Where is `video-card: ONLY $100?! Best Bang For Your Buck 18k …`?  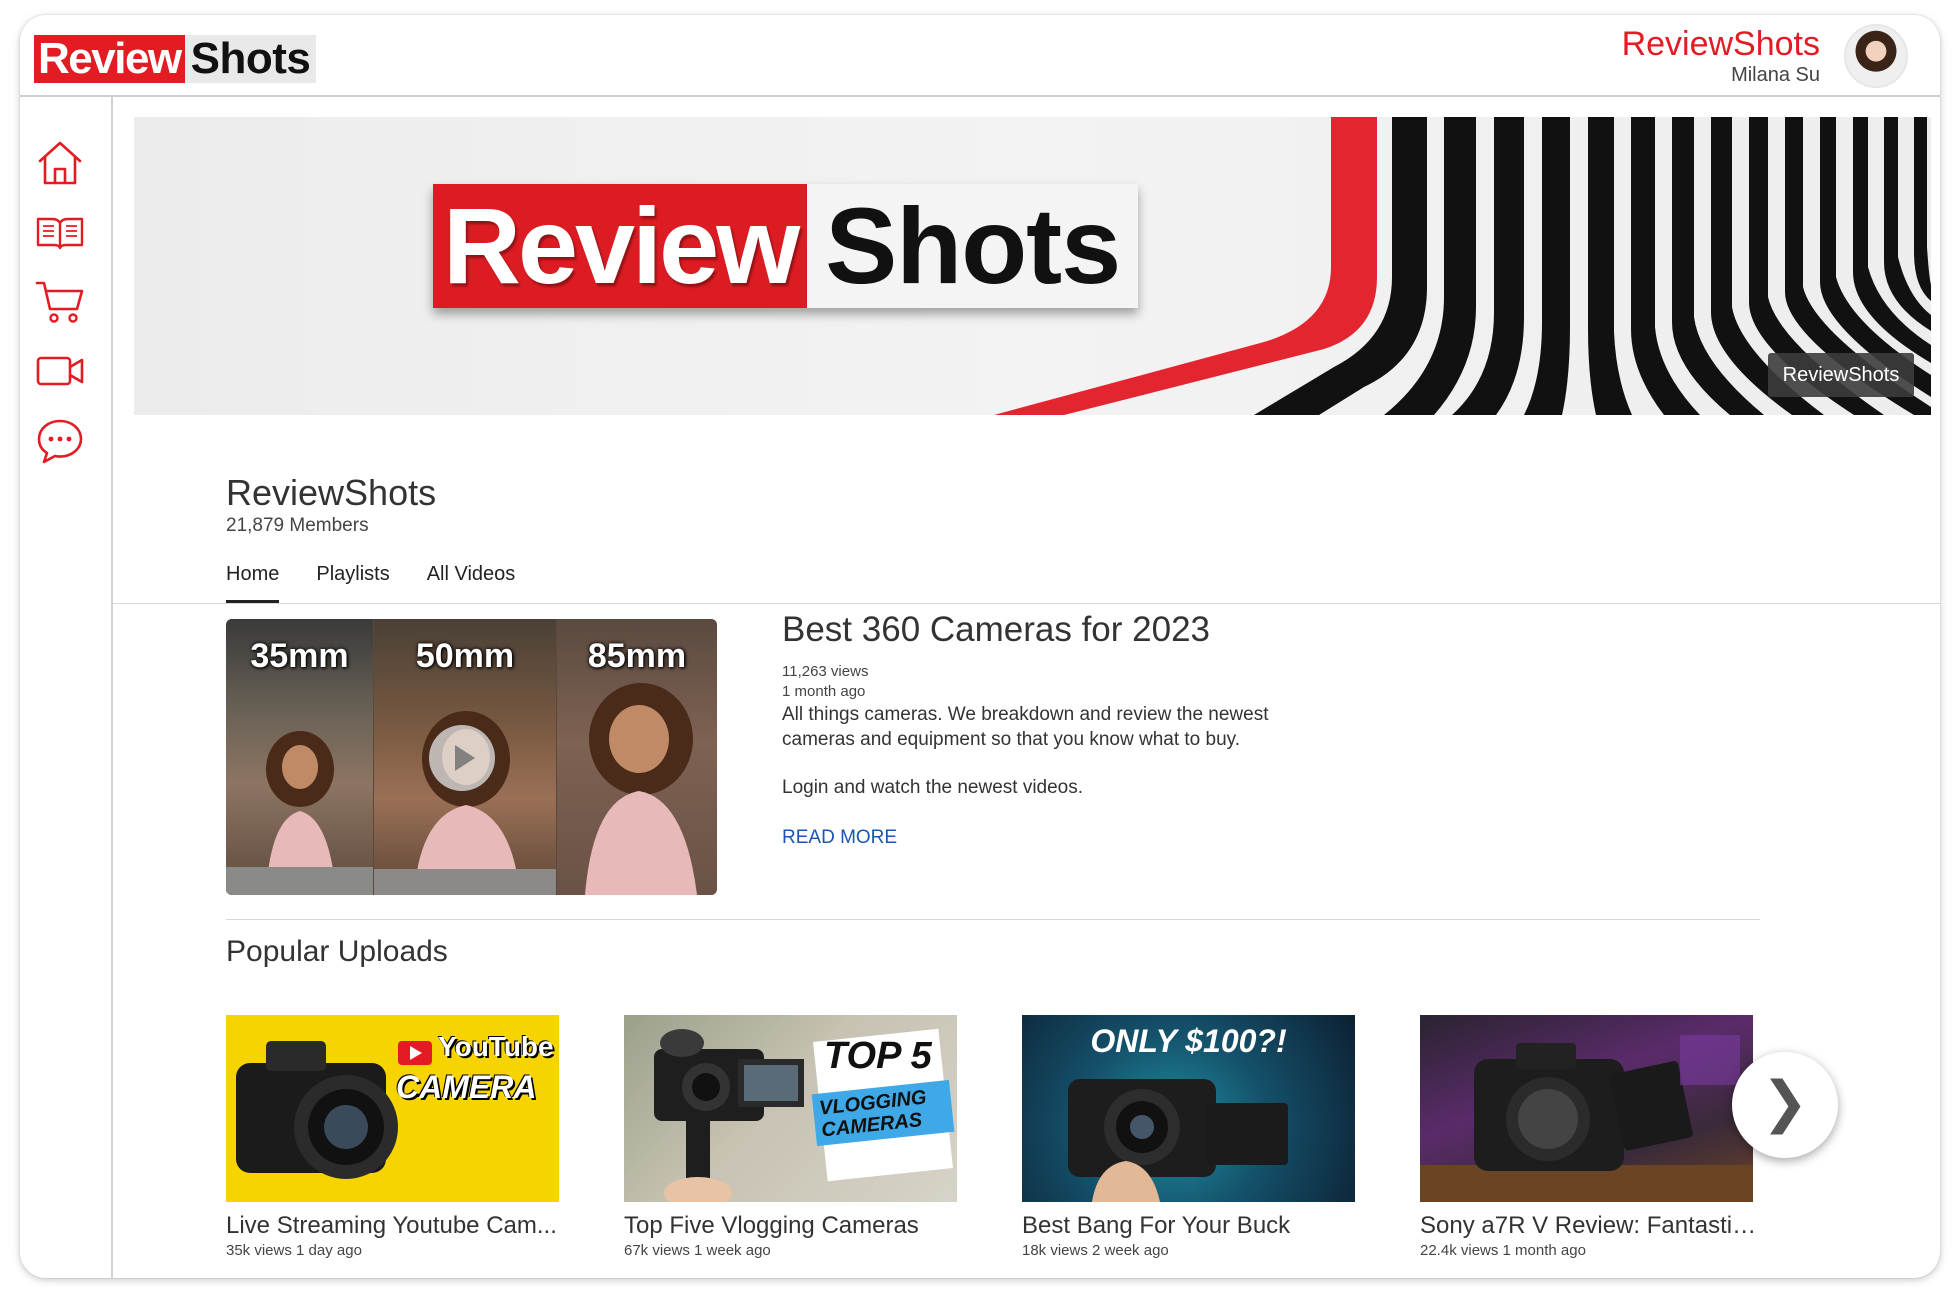 video-card: ONLY $100?! Best Bang For Your Buck 18k … is located at coordinates (1192, 1137).